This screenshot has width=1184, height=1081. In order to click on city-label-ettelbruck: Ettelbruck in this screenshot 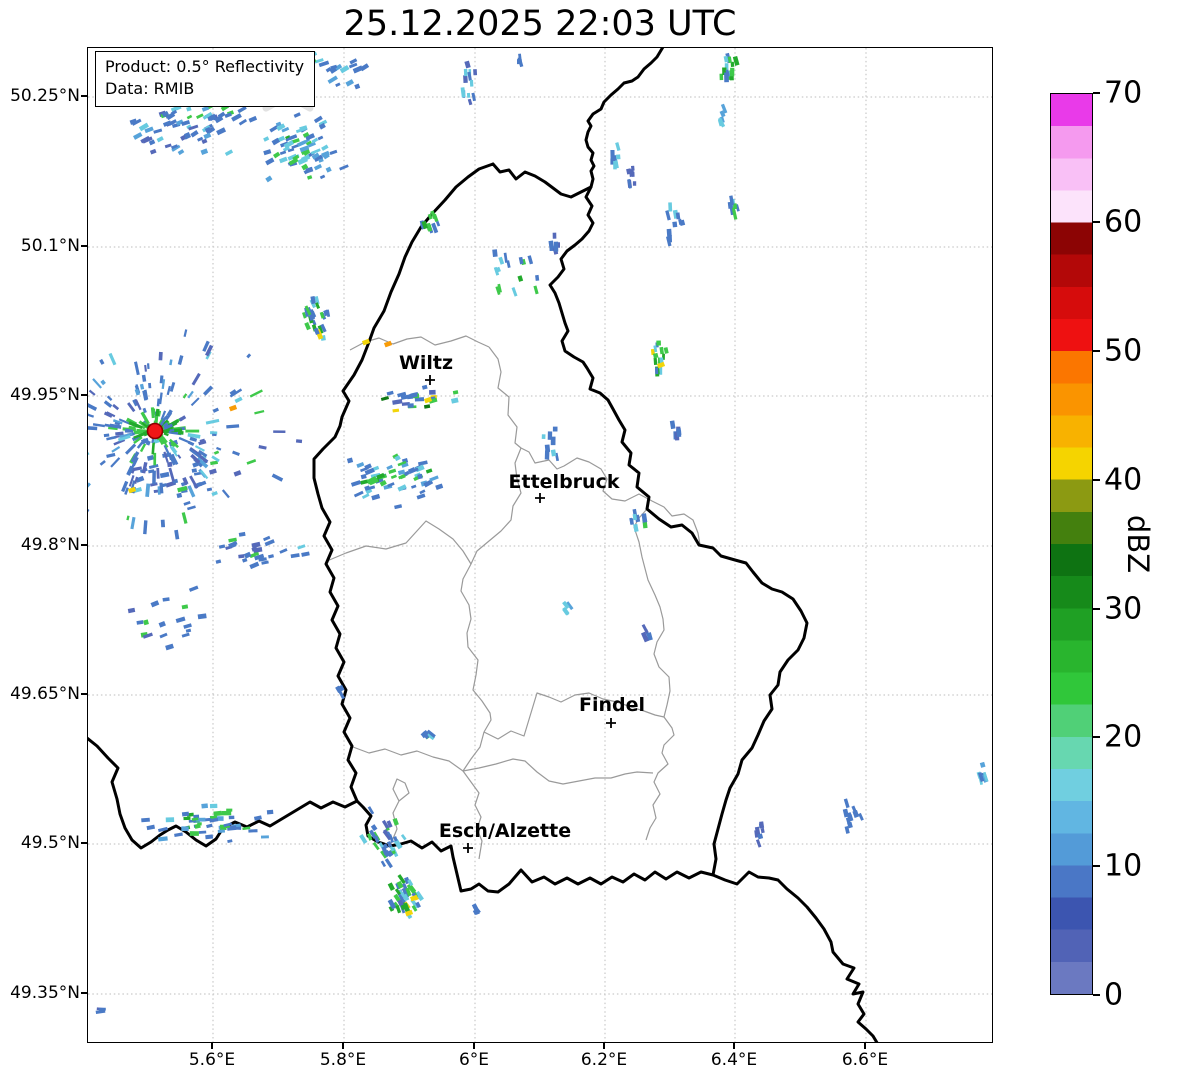, I will do `click(564, 482)`.